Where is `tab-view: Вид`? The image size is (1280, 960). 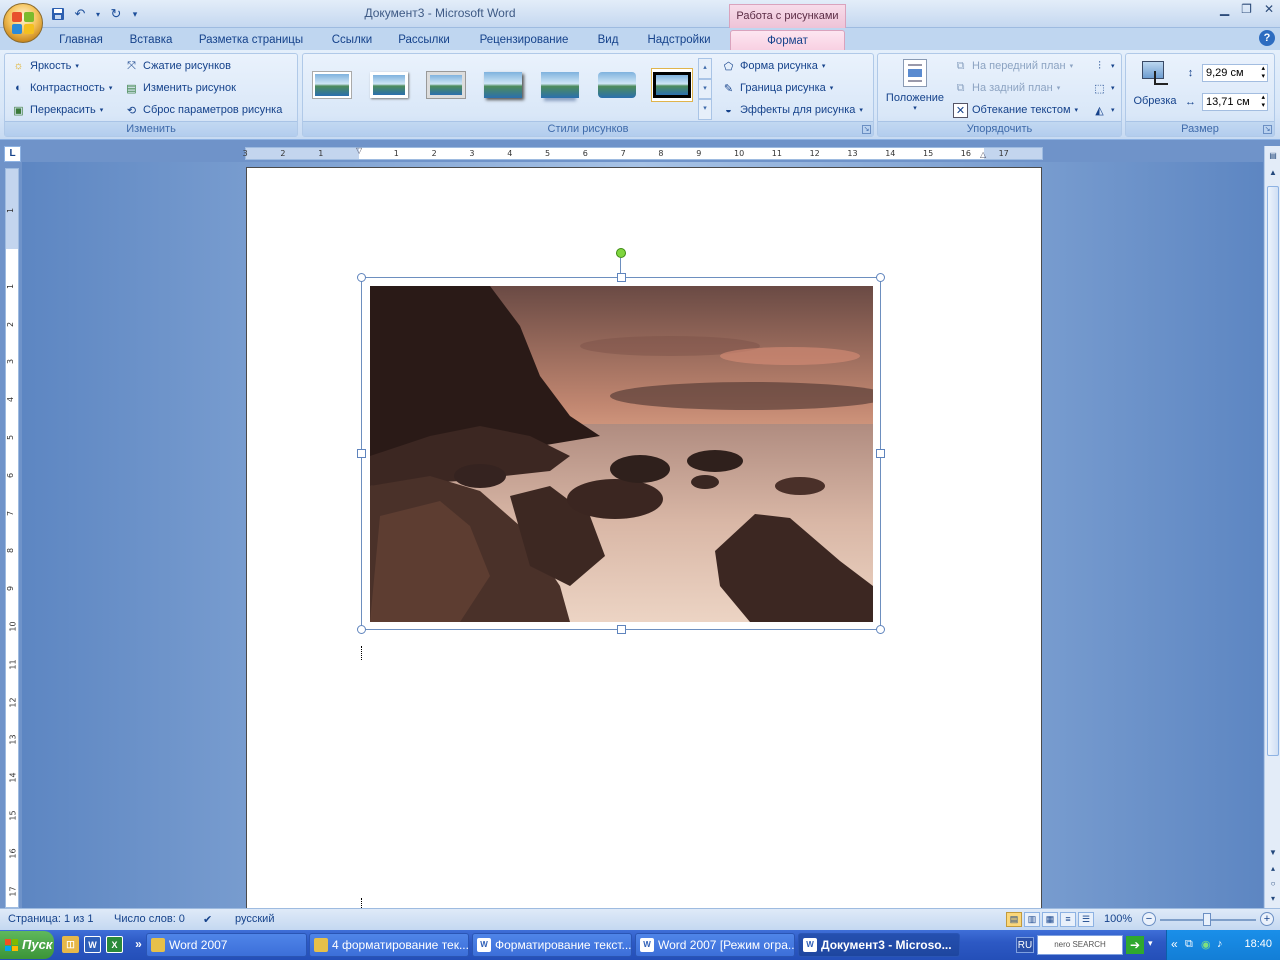 tab-view: Вид is located at coordinates (608, 40).